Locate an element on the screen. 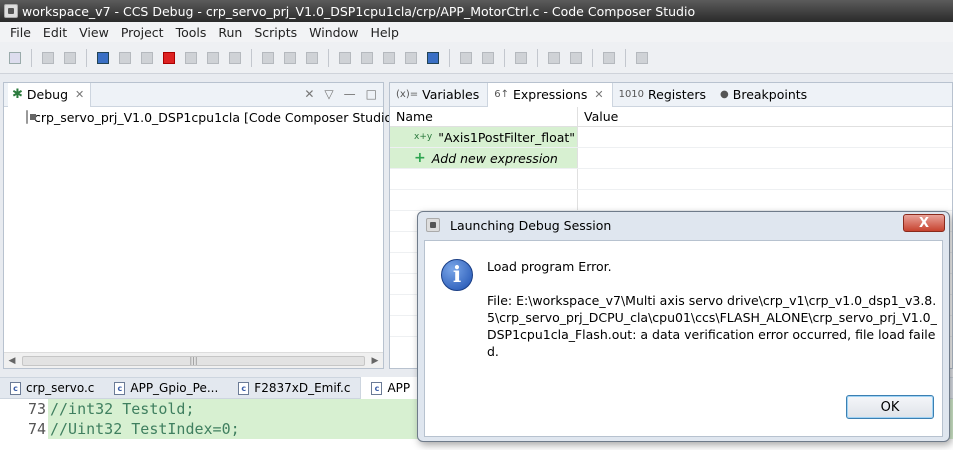  editor-tab-f2837xd-emif: c F2837xD_Emif.c is located at coordinates (294, 388).